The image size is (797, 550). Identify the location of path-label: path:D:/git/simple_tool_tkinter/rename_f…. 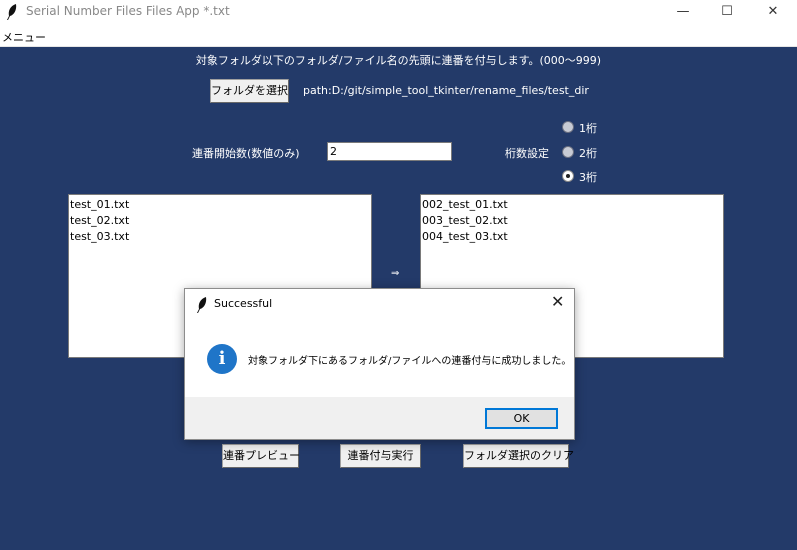
(446, 90).